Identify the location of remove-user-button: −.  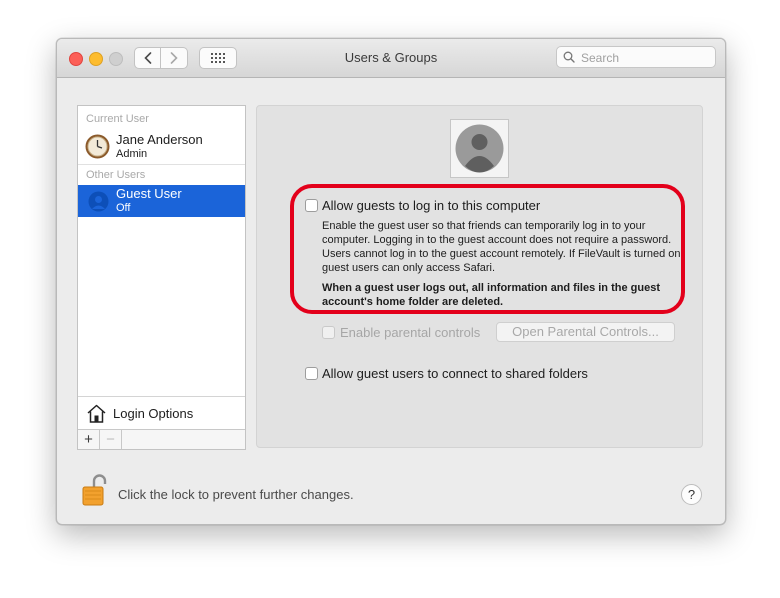
(111, 439).